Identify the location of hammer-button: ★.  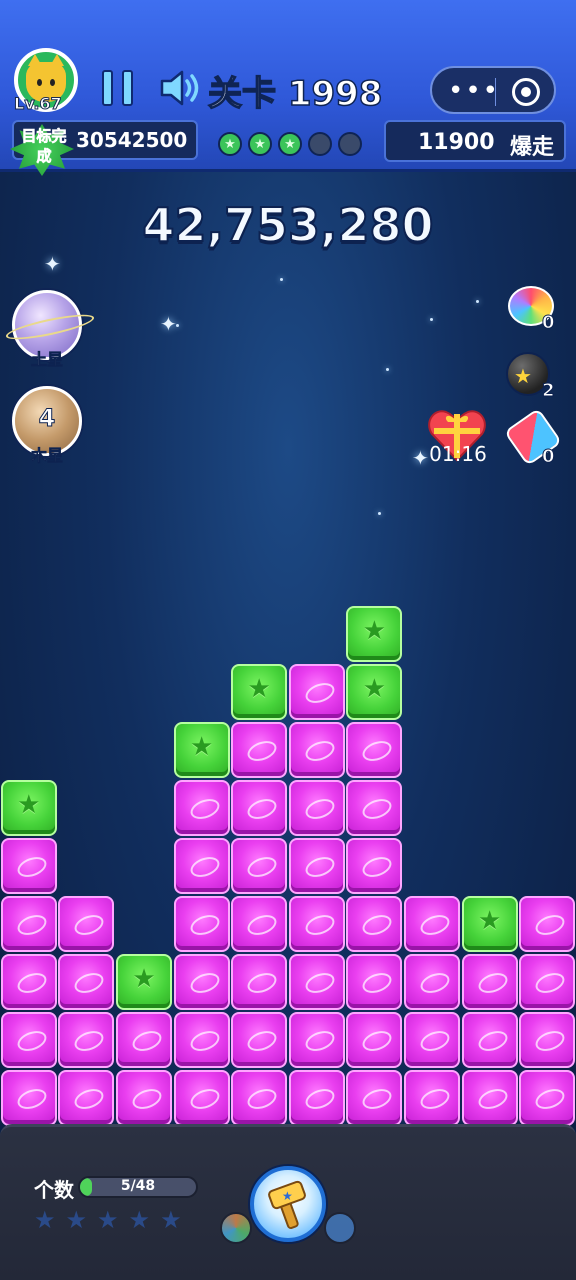
(288, 1204).